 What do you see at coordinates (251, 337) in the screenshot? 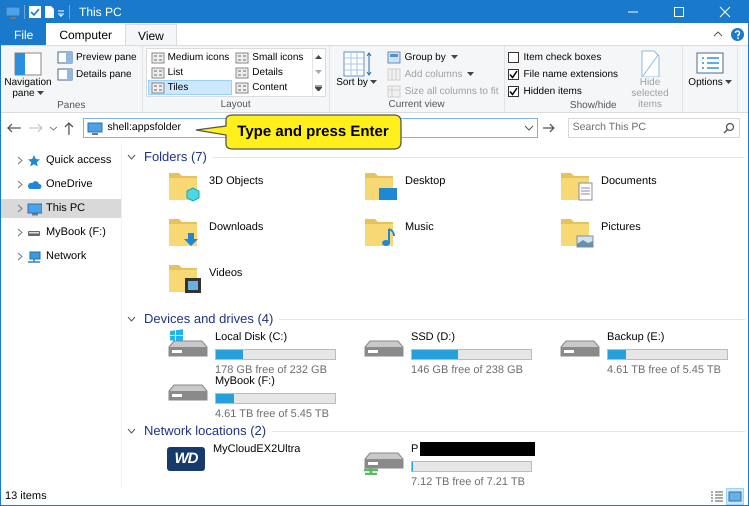
I see `item-name: Local Disk (C:)` at bounding box center [251, 337].